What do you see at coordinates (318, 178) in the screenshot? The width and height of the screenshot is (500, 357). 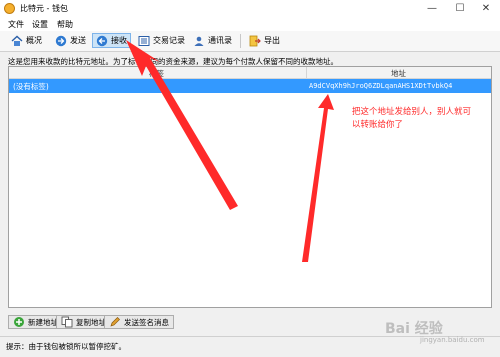 I see `arrow-to-address` at bounding box center [318, 178].